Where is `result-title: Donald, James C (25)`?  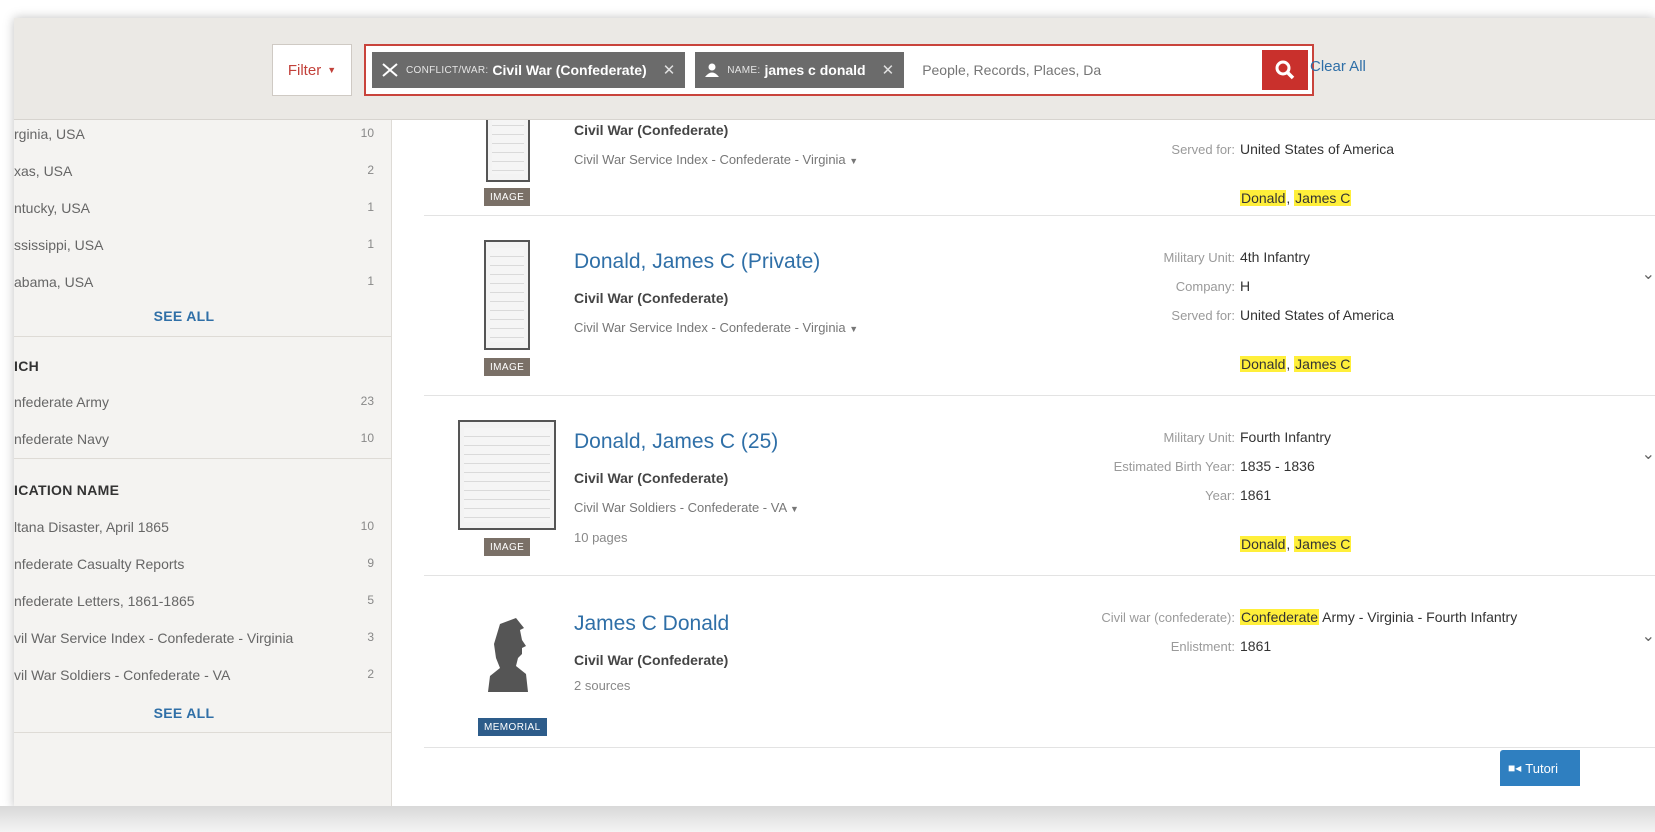
result-title: Donald, James C (25) is located at coordinates (676, 442).